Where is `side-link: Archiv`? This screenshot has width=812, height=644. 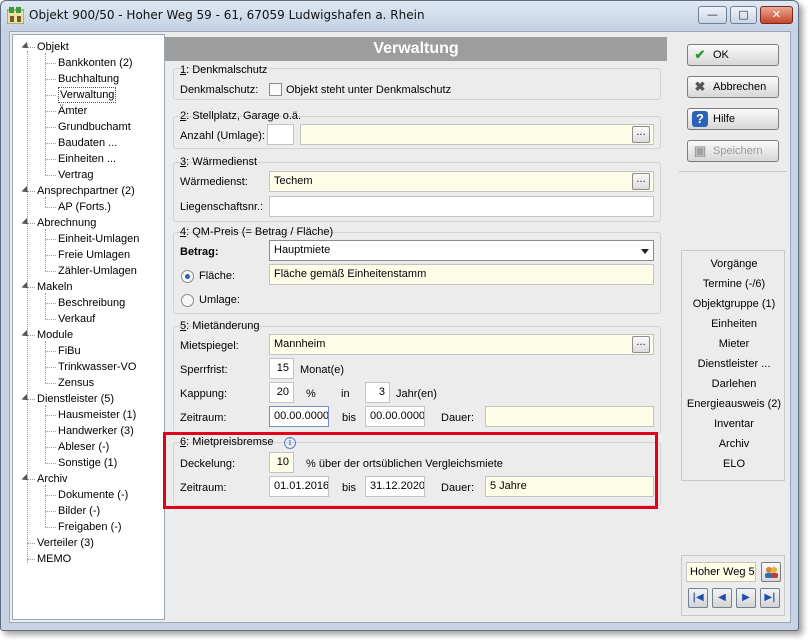 side-link: Archiv is located at coordinates (734, 444).